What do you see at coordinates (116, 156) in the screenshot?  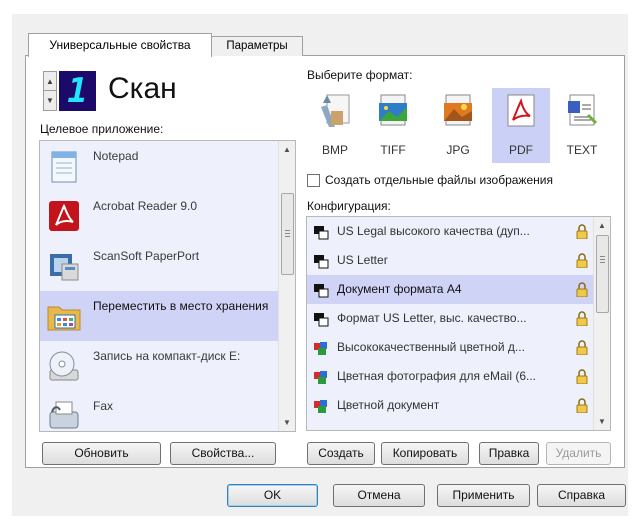 I see `app-name: Notepad` at bounding box center [116, 156].